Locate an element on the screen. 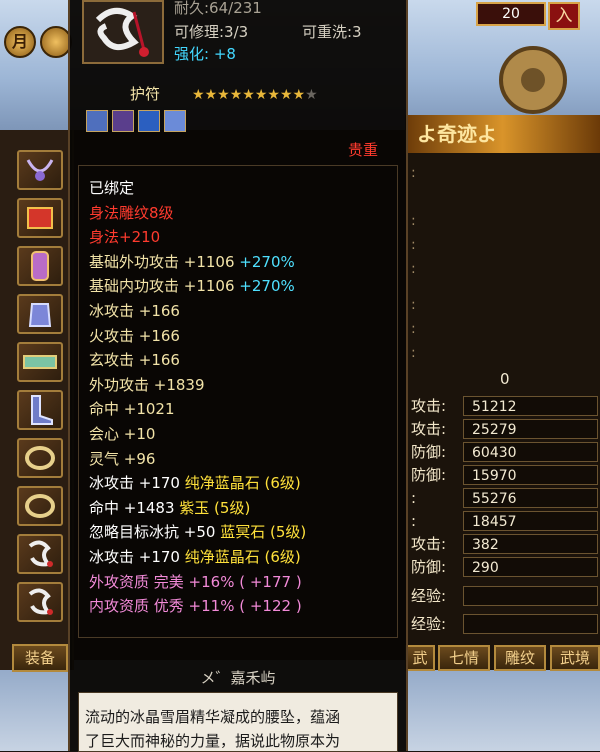  gauntlet-icon is located at coordinates (40, 315).